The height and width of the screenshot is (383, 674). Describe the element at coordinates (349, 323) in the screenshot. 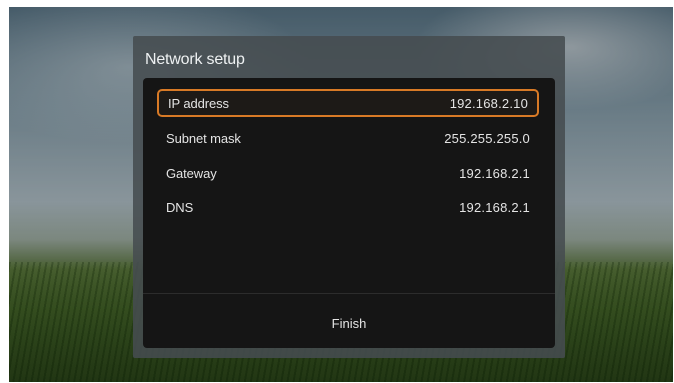

I see `finish-button: Finish` at that location.